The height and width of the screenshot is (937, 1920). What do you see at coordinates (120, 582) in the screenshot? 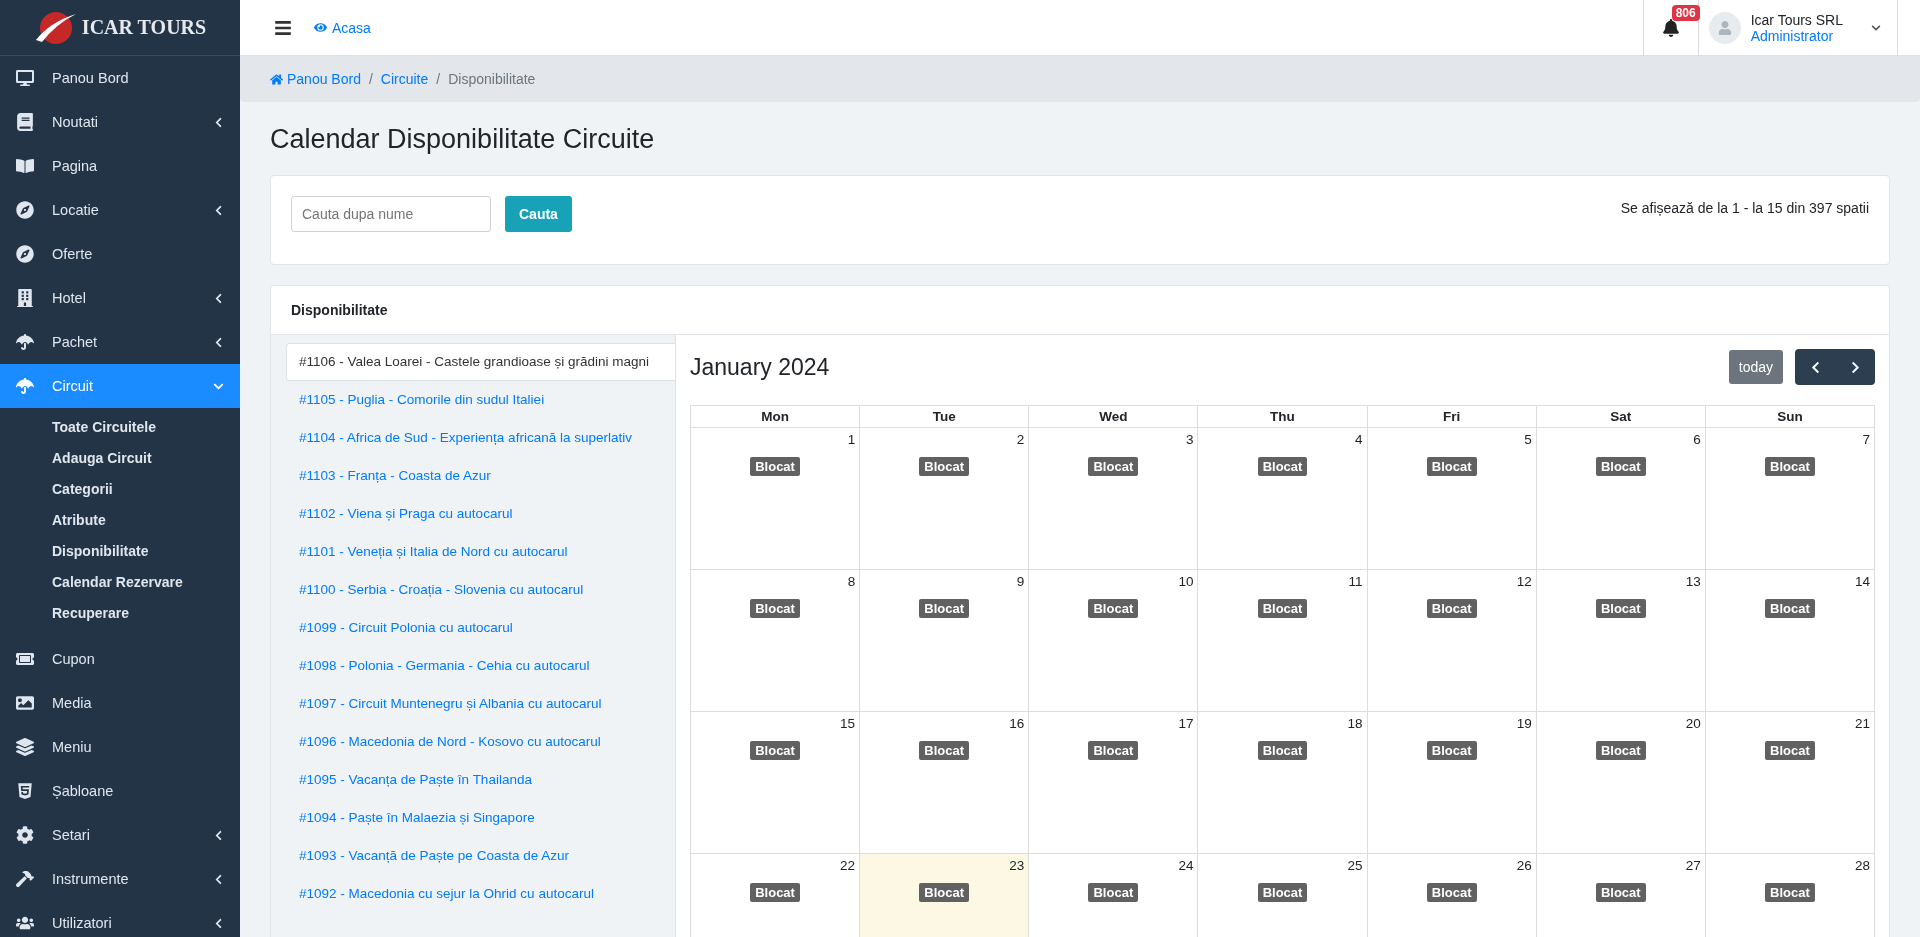
I see `submenu-item: Calendar Rezervare` at bounding box center [120, 582].